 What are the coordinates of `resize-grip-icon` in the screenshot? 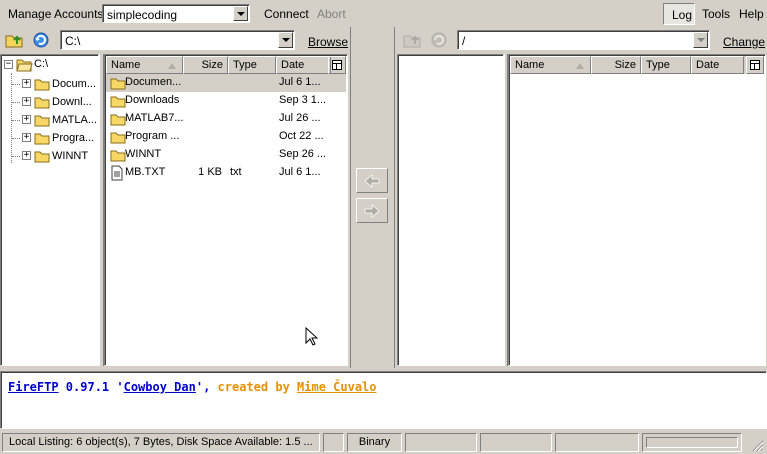 It's located at (758, 446).